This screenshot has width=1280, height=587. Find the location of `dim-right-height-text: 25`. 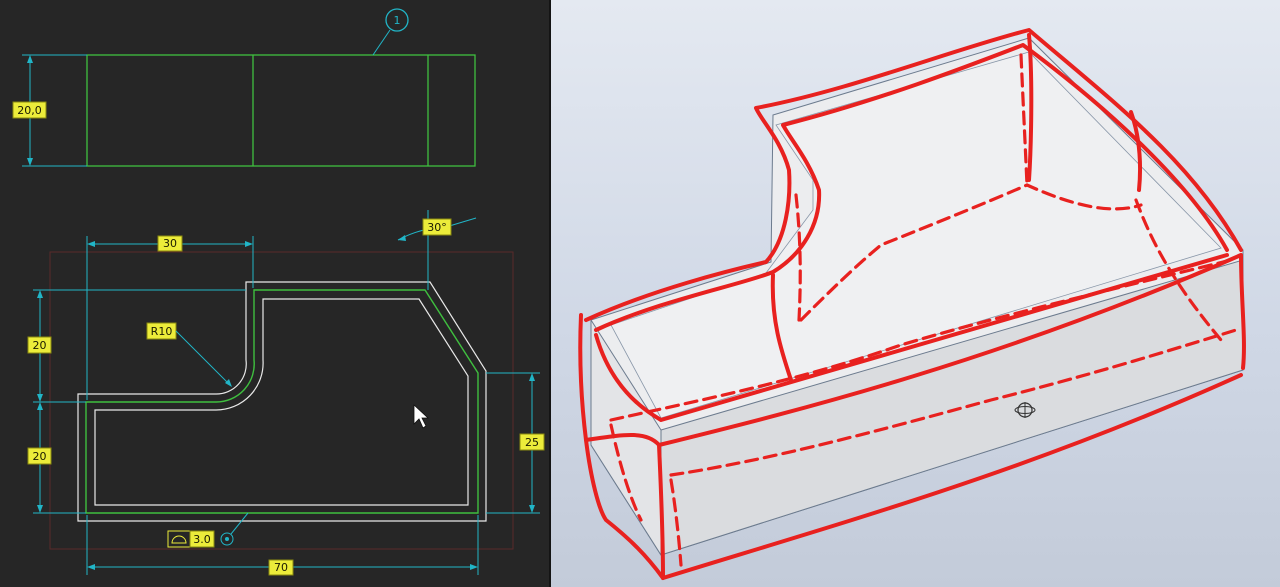

dim-right-height-text: 25 is located at coordinates (532, 442).